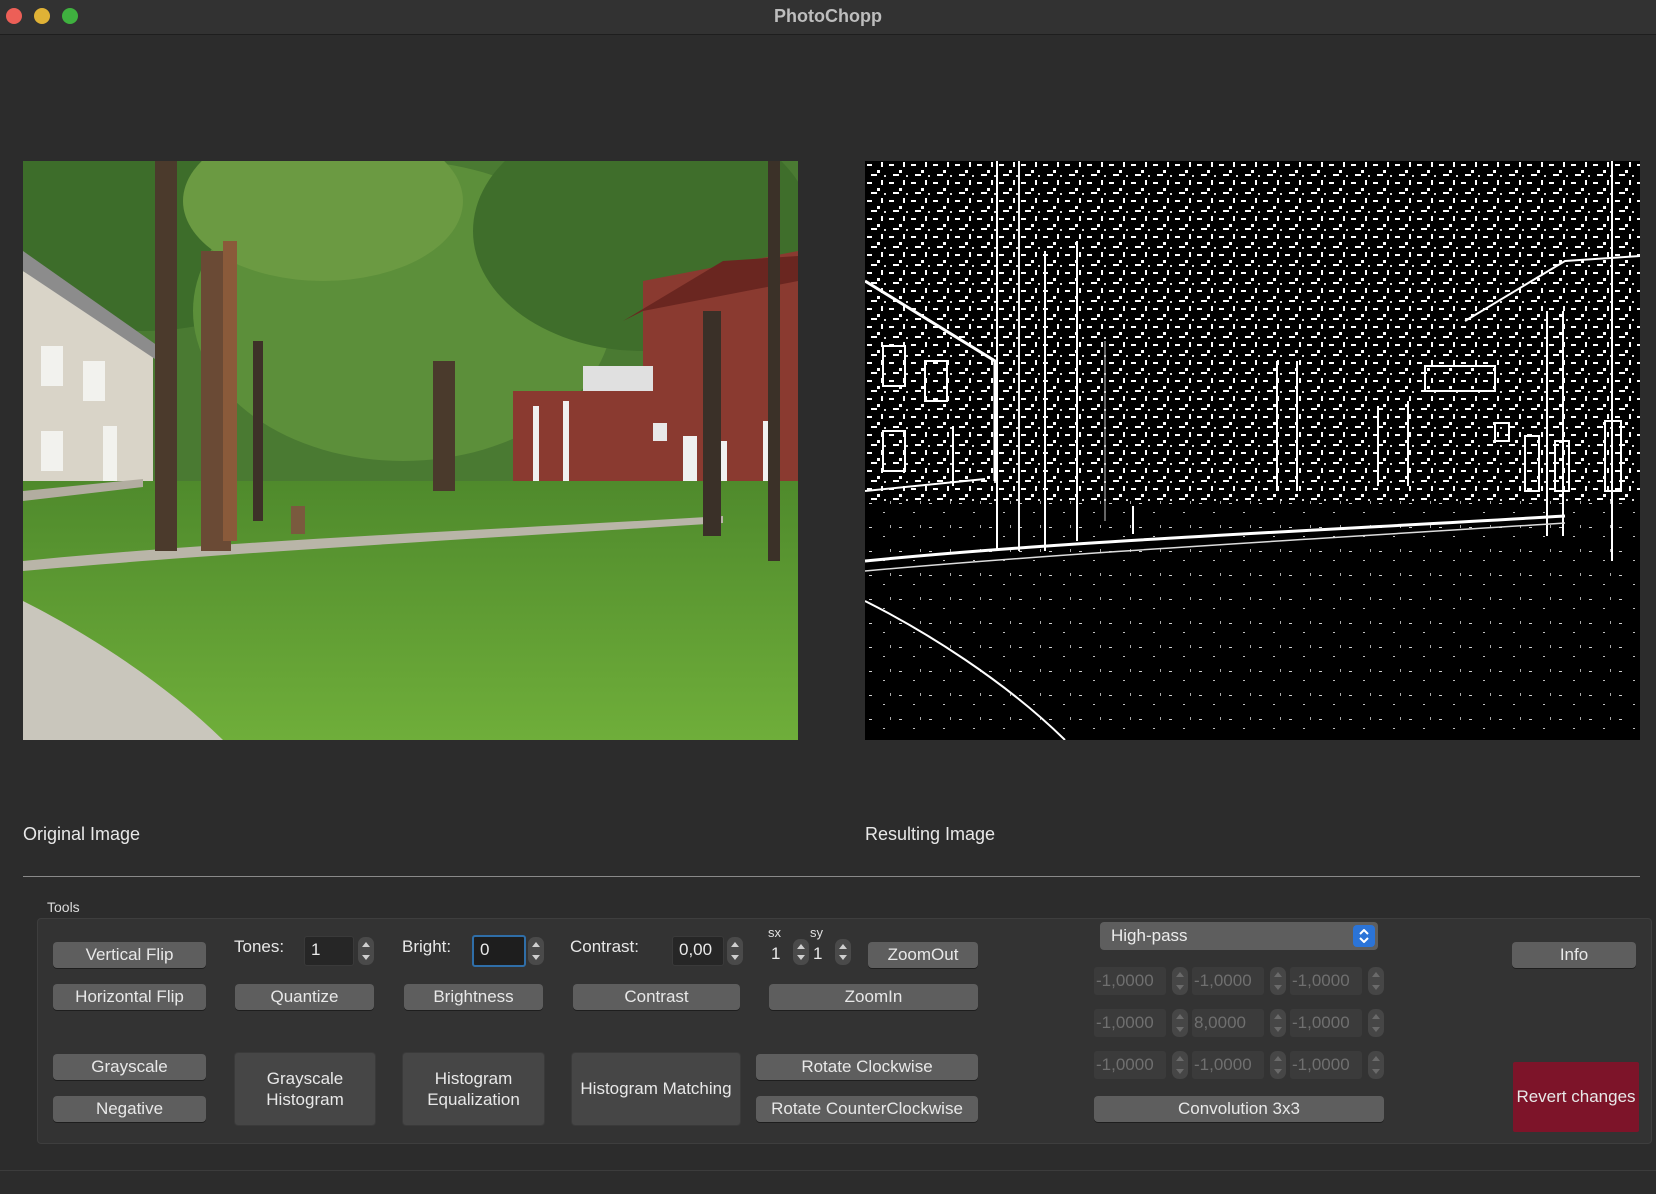  I want to click on quantize-button: Quantize, so click(304, 997).